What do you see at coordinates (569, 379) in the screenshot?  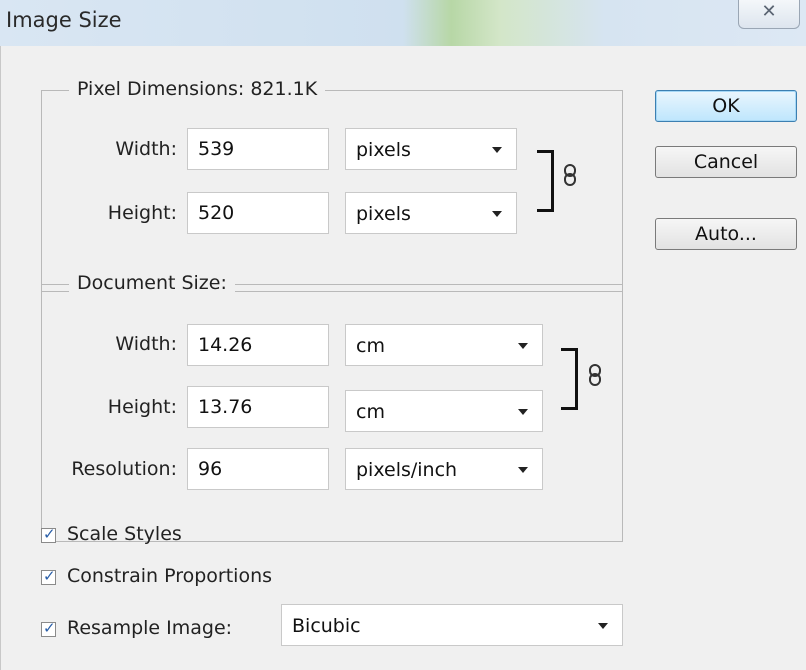 I see `document-constrain-bracket` at bounding box center [569, 379].